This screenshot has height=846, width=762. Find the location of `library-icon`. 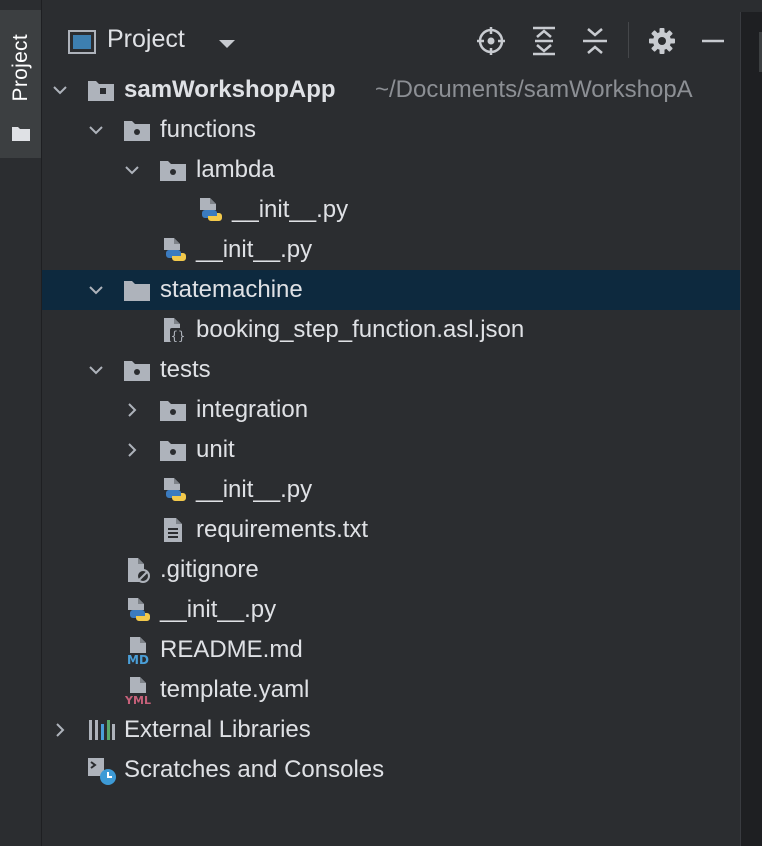

library-icon is located at coordinates (101, 730).